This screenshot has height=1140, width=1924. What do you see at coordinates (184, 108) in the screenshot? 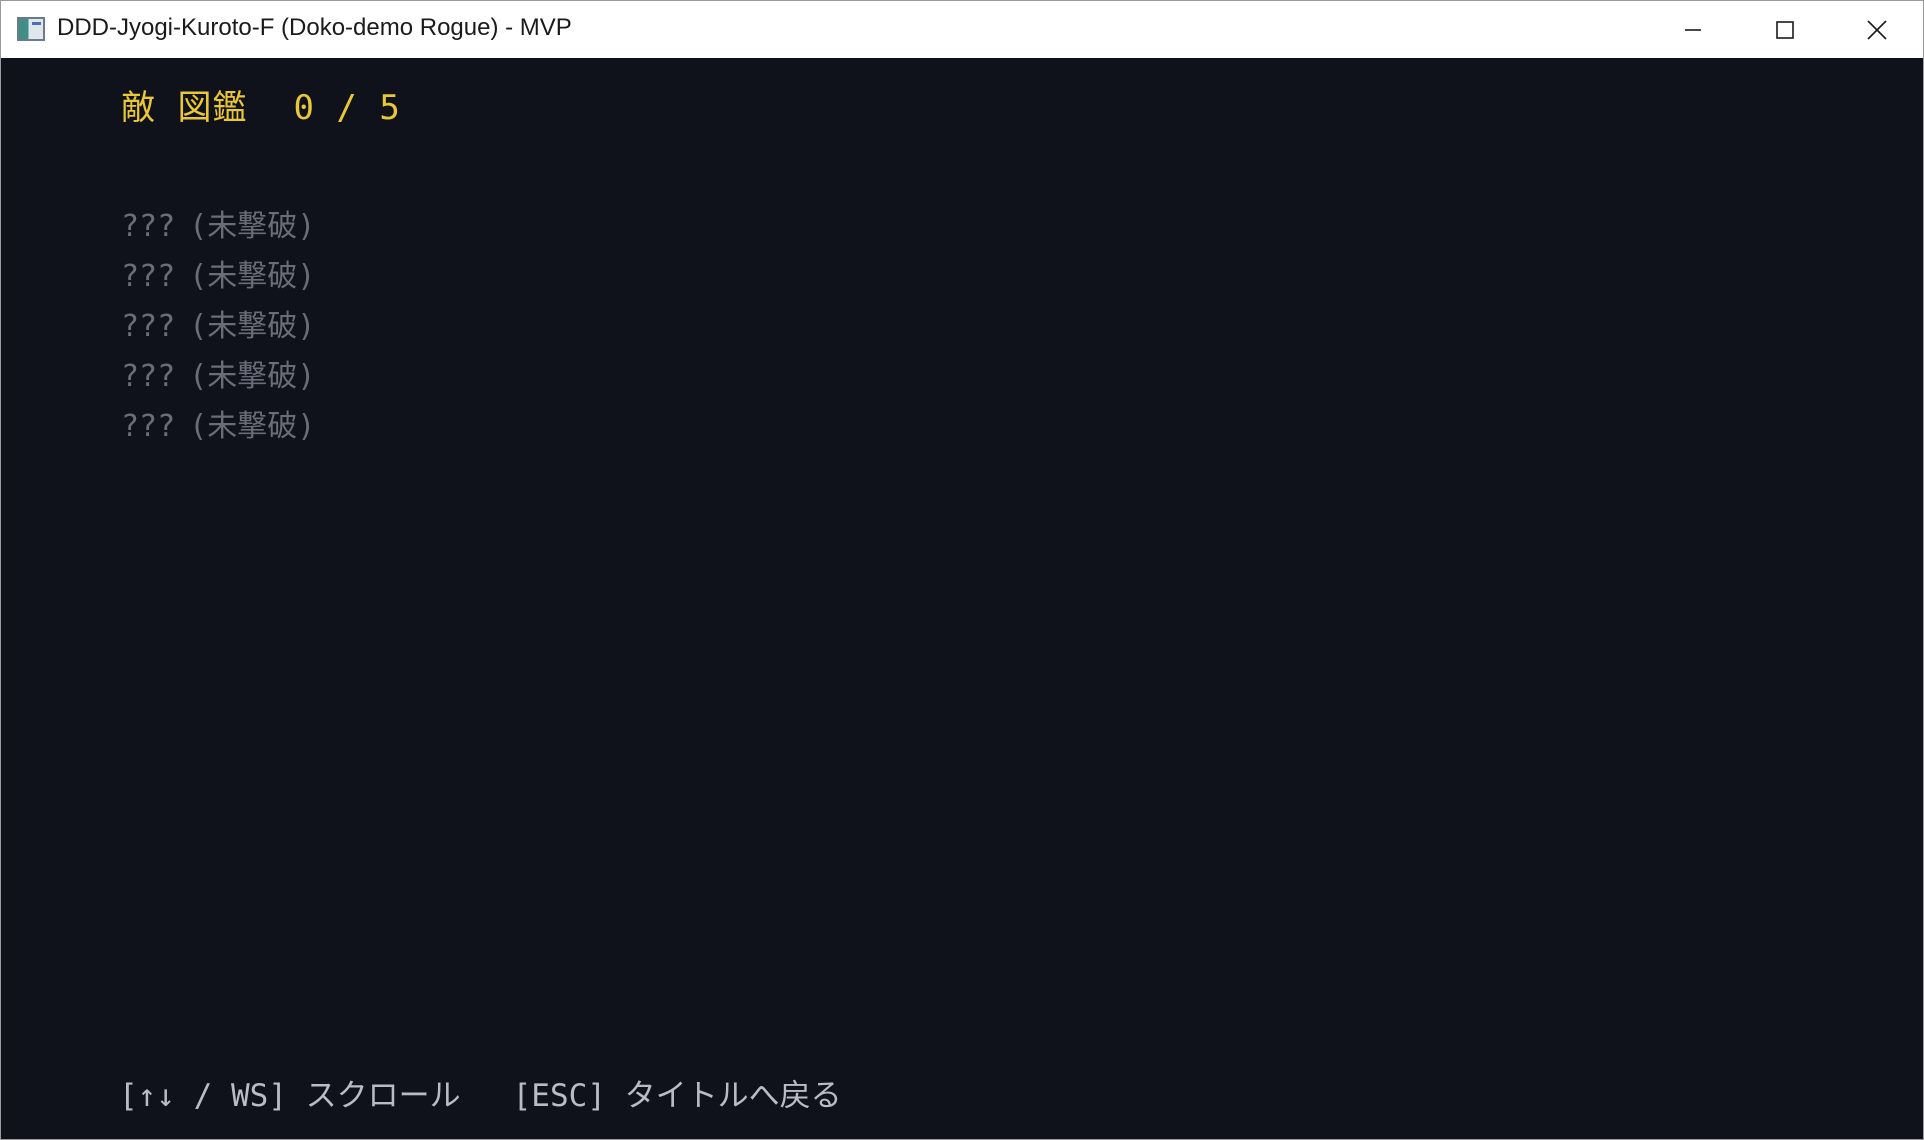
I see `bestiary-title: 敵 図鑑` at bounding box center [184, 108].